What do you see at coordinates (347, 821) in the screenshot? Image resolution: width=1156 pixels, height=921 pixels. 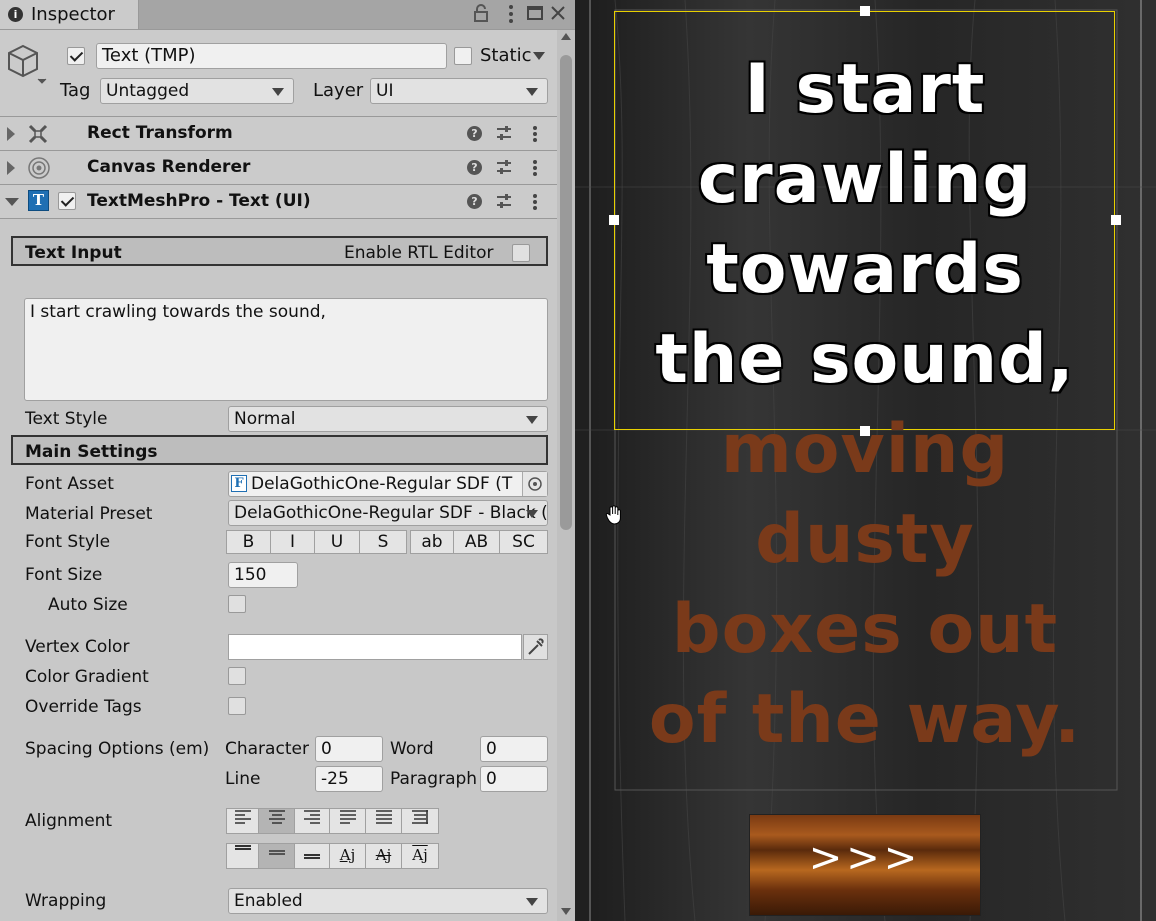 I see `align-justified-button` at bounding box center [347, 821].